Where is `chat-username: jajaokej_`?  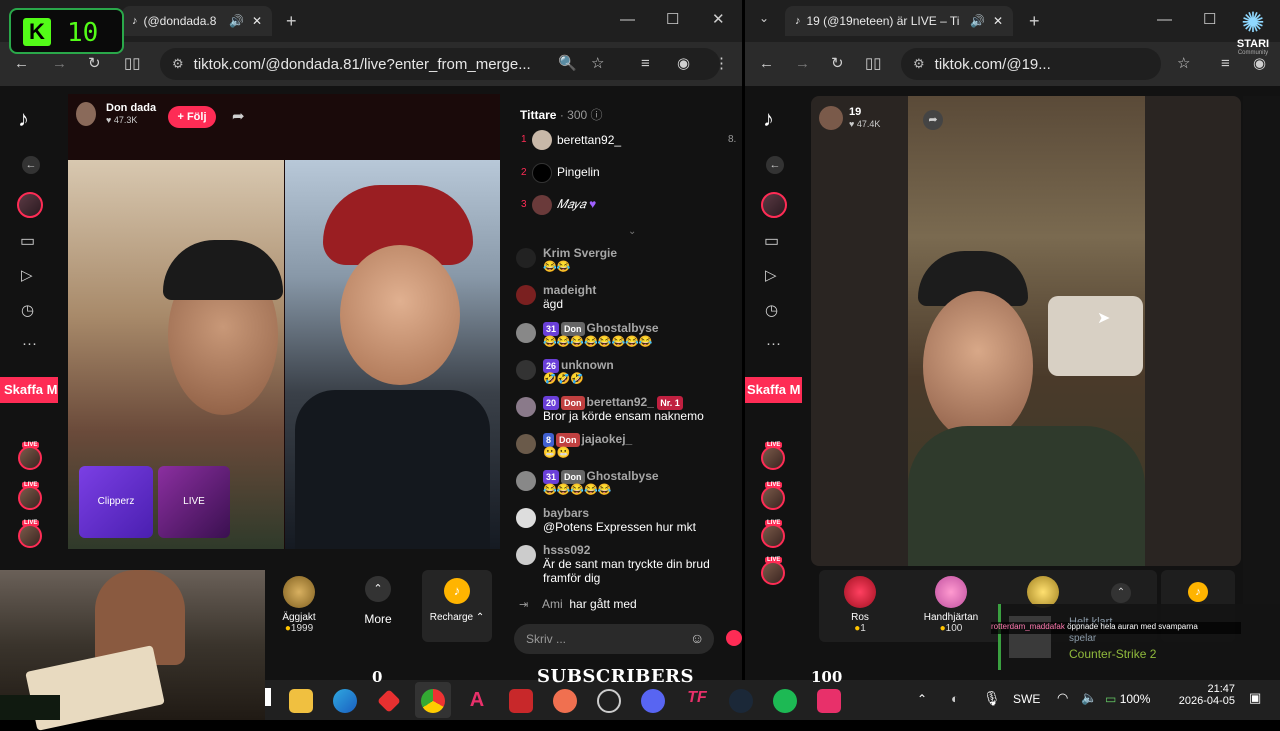 chat-username: jajaokej_ is located at coordinates (607, 439).